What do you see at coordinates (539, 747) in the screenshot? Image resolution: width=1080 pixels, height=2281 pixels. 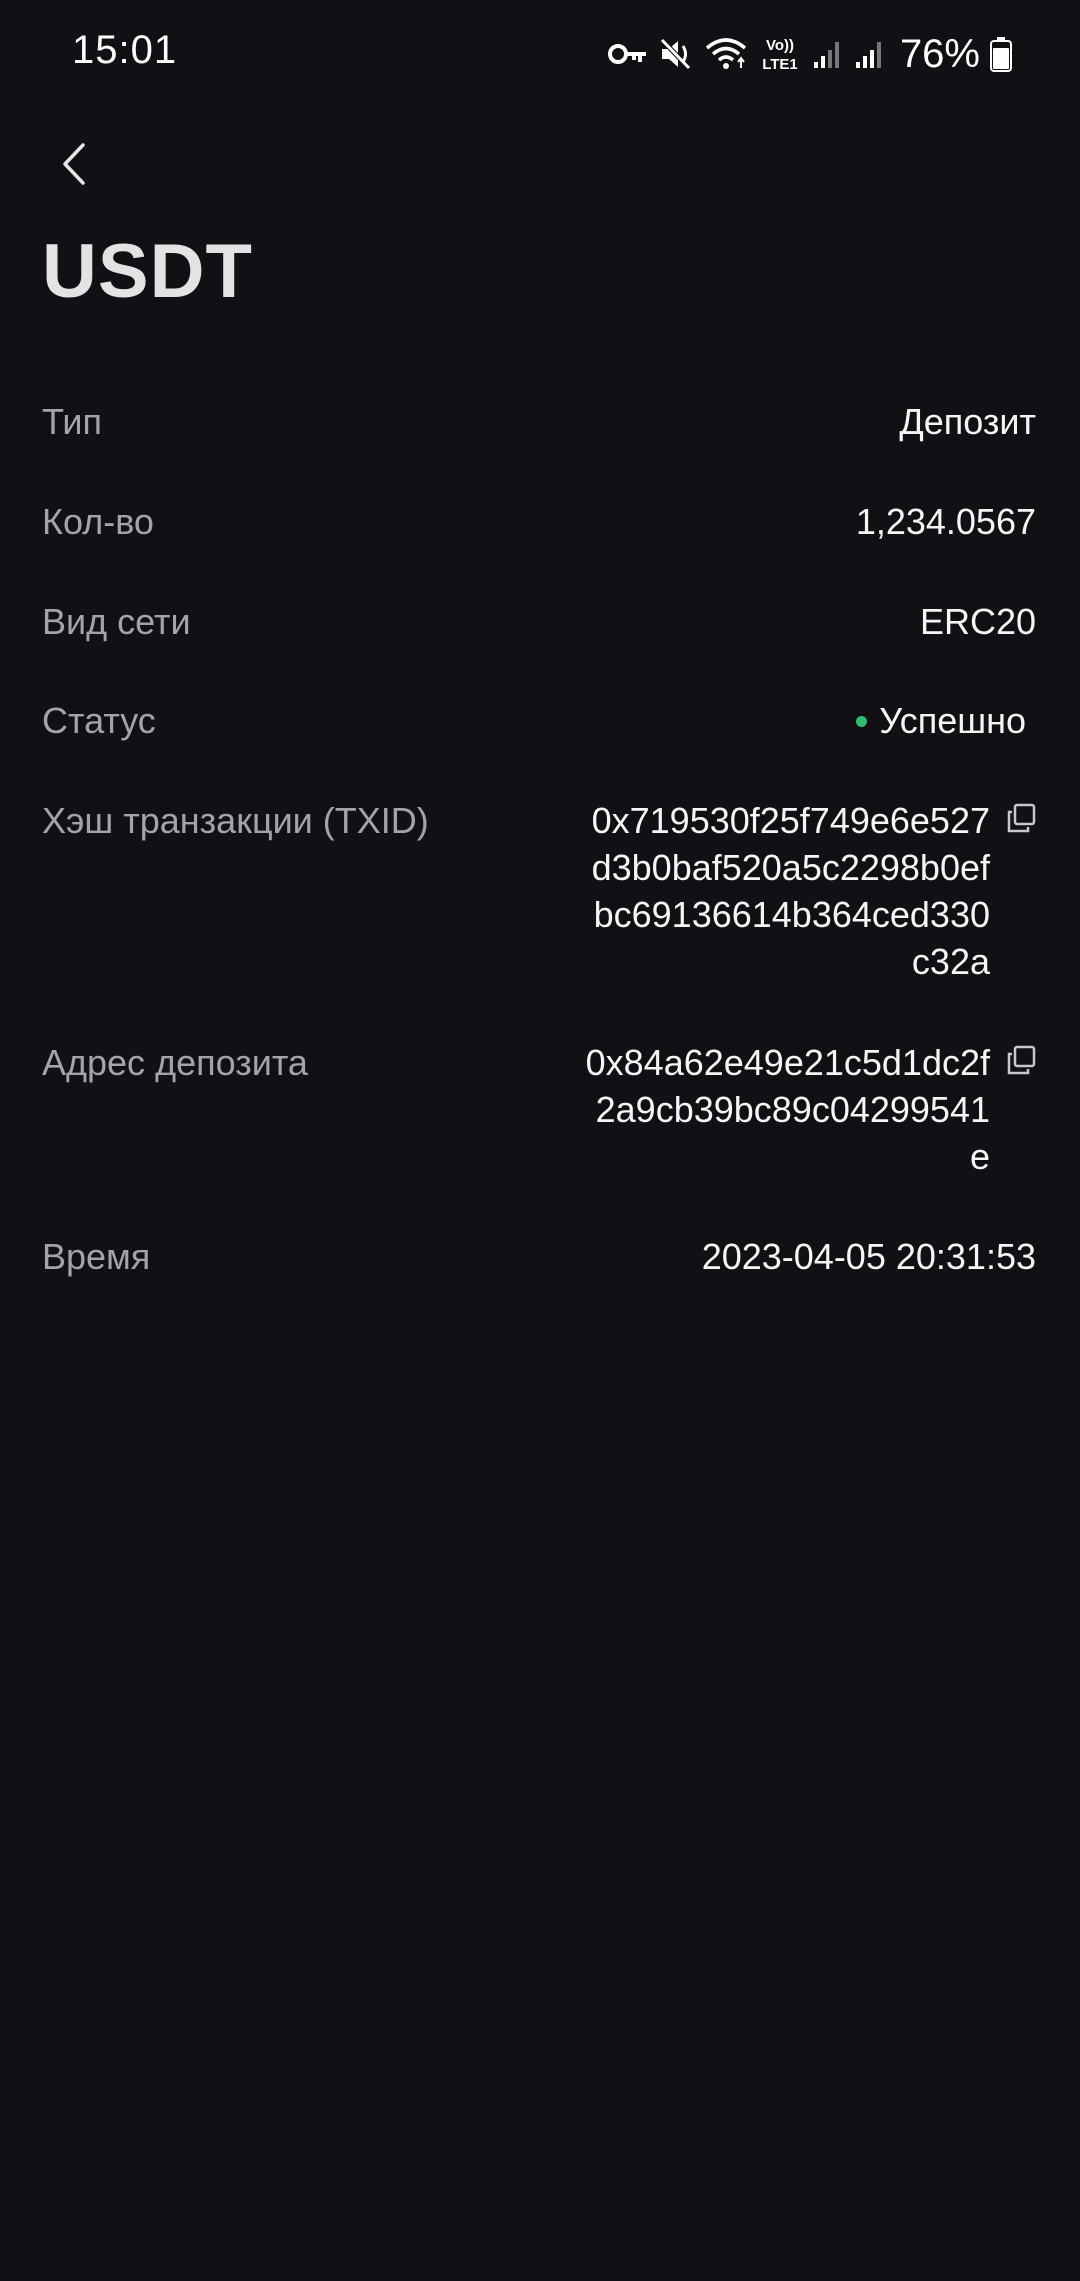 I see `detail-row-status: Статус Успешно` at bounding box center [539, 747].